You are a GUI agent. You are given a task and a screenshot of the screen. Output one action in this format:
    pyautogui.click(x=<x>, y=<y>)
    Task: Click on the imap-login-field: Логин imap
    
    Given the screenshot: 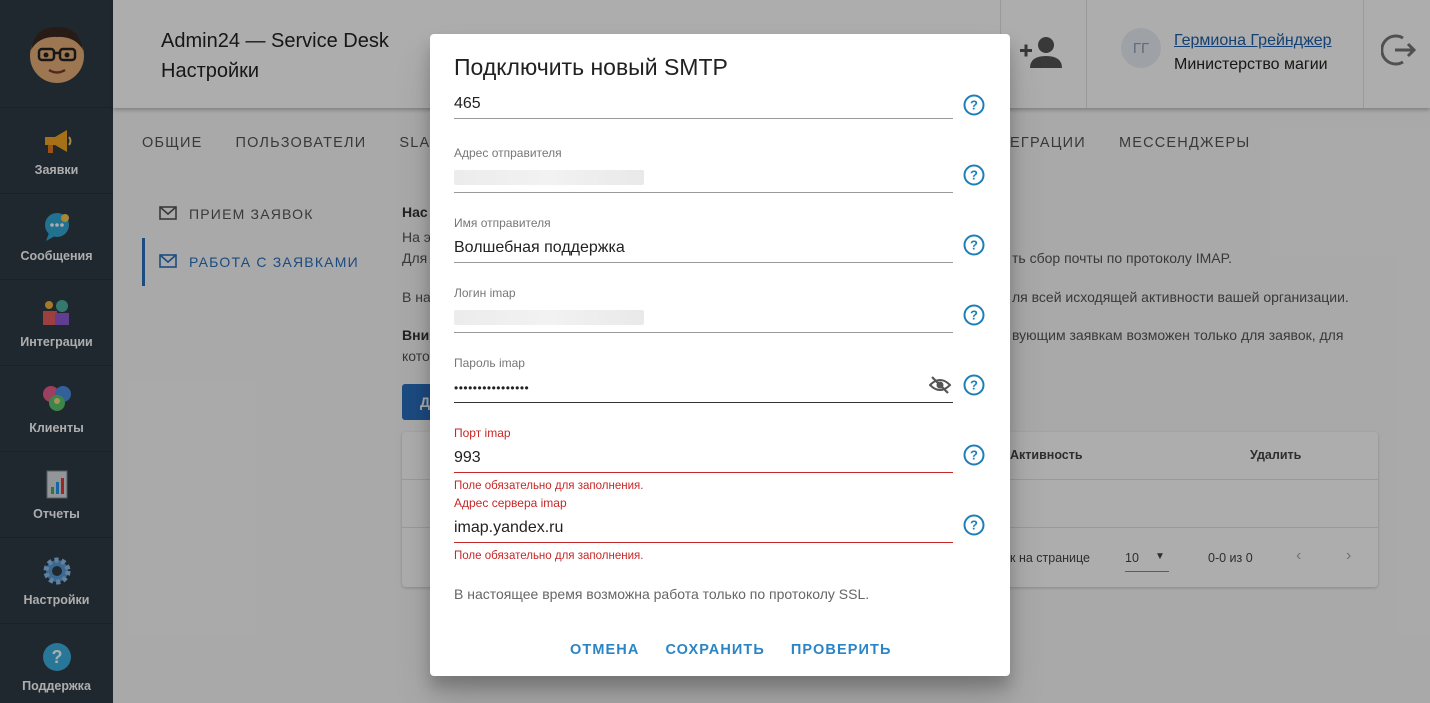 What is the action you would take?
    pyautogui.click(x=703, y=309)
    